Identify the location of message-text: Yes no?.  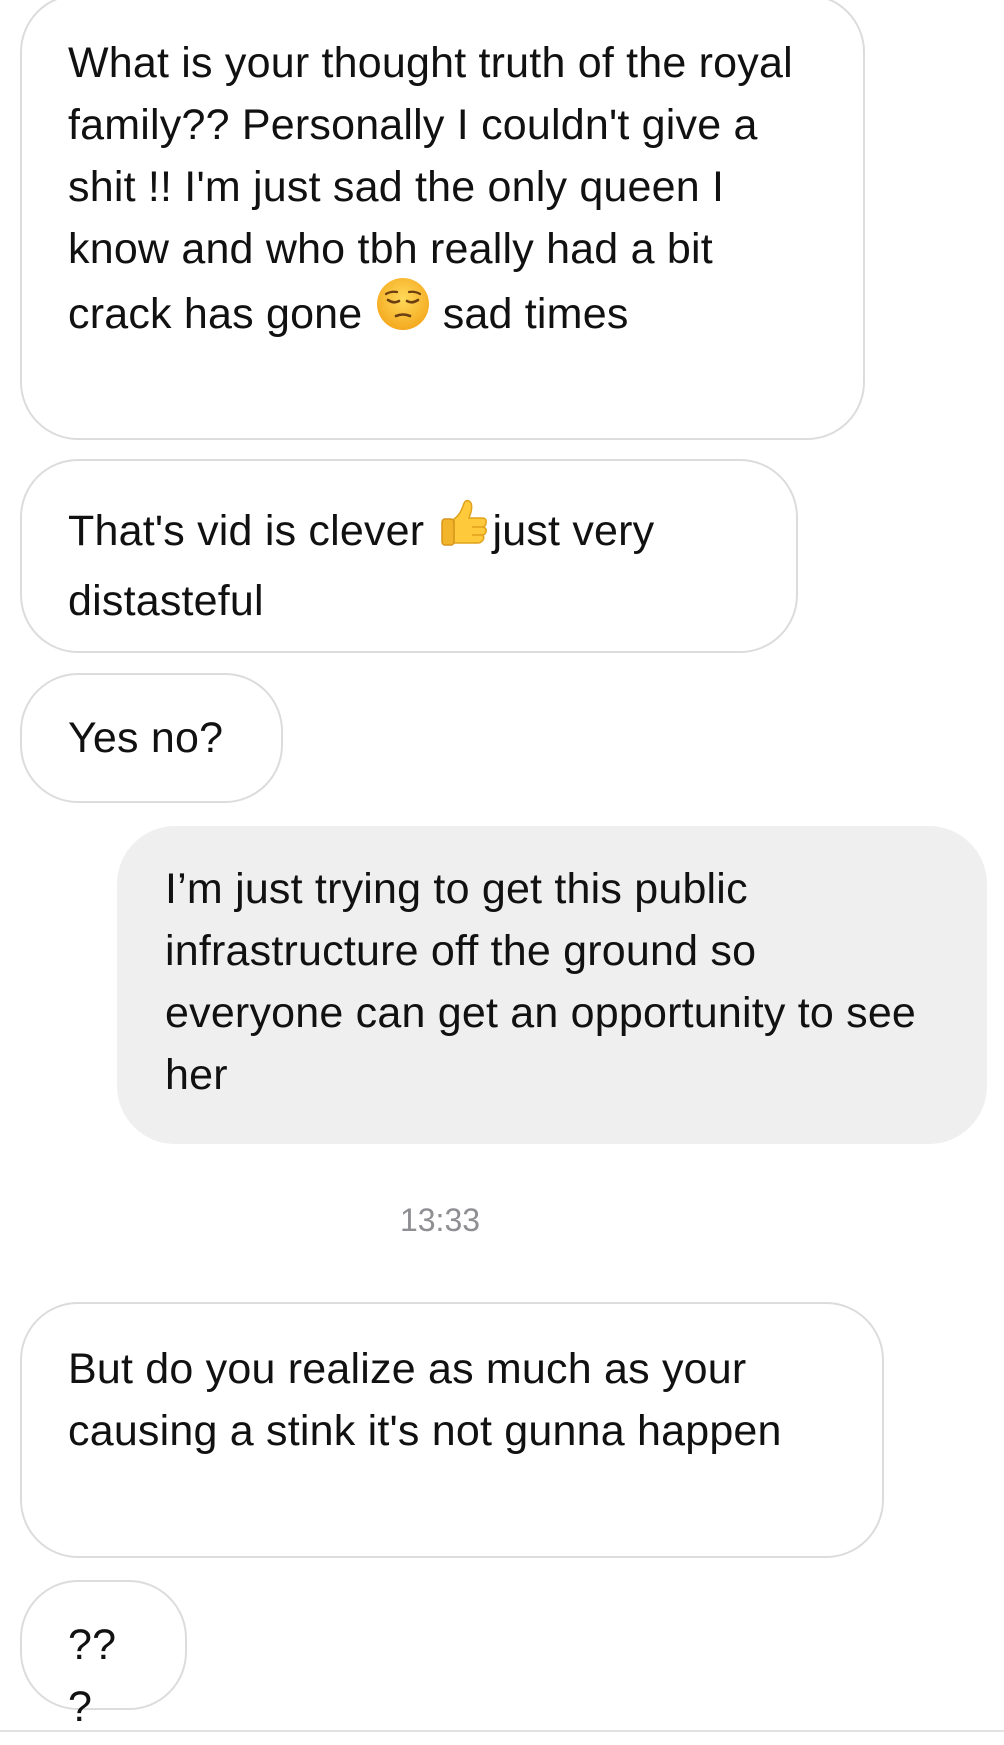
(146, 738).